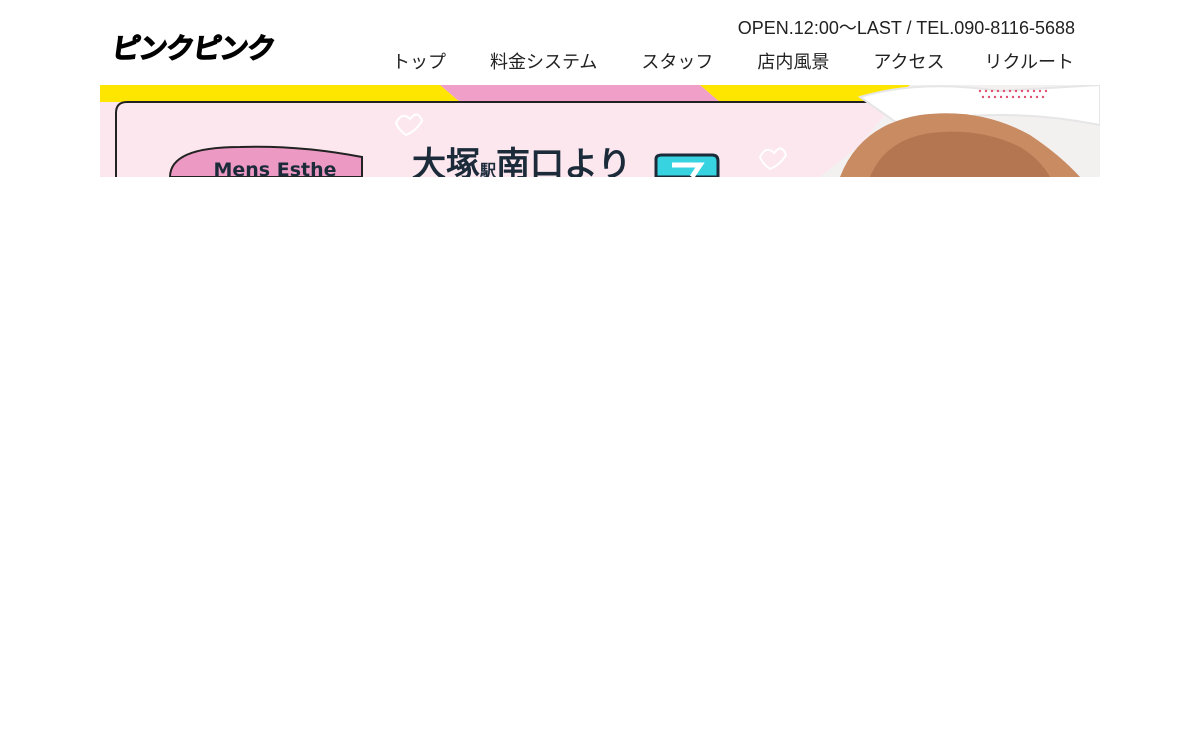 The image size is (1200, 750). What do you see at coordinates (1029, 63) in the screenshot?
I see `nav-item-recruit: リクルート` at bounding box center [1029, 63].